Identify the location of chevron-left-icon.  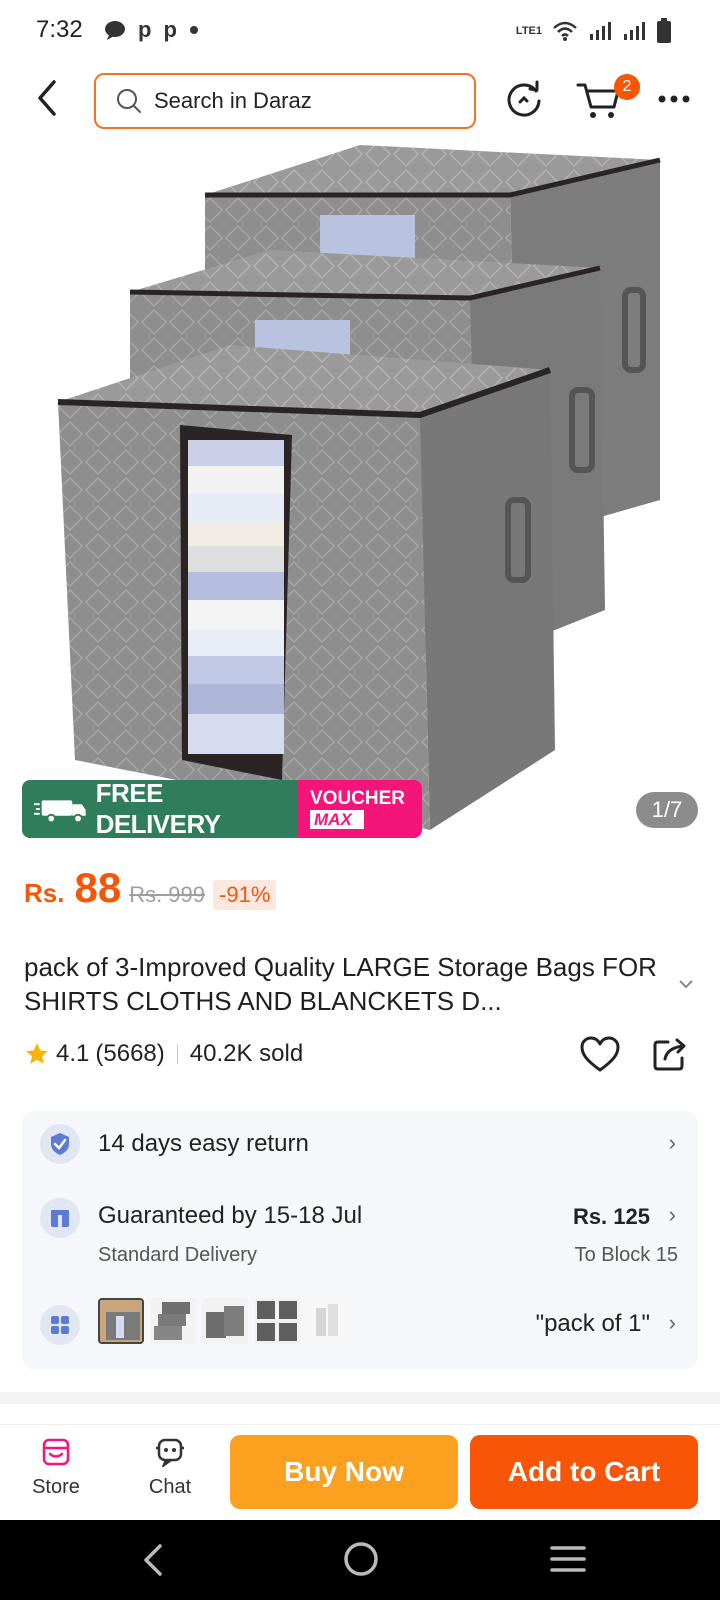
(47, 98).